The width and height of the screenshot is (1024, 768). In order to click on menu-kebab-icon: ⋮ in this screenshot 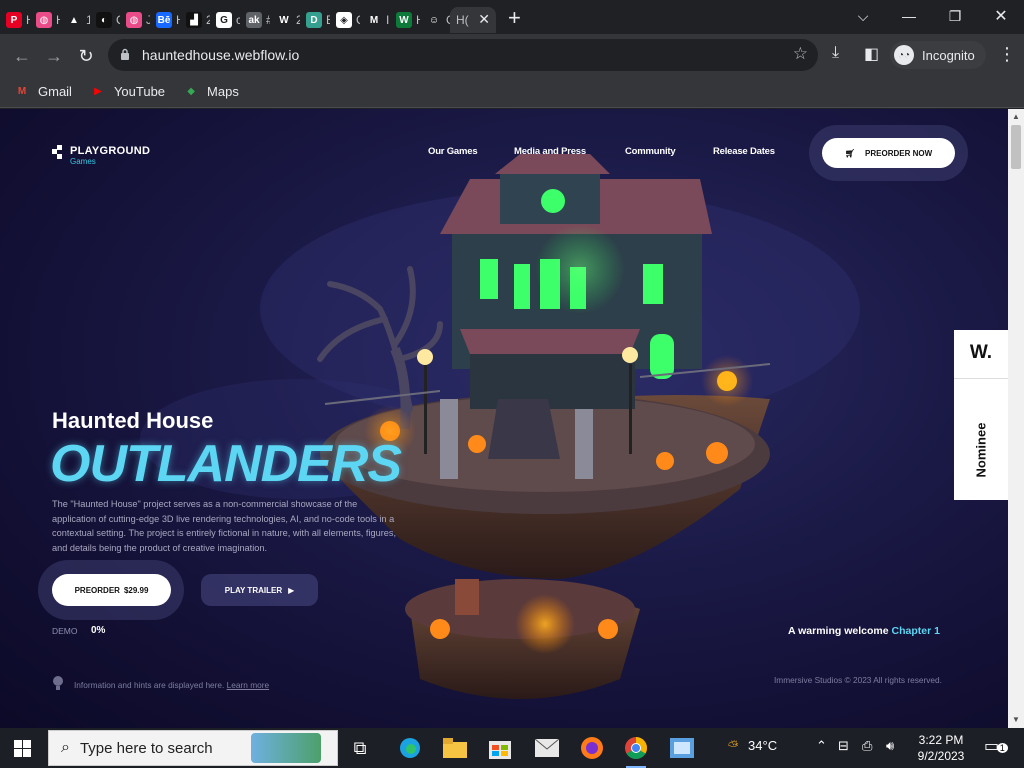, I will do `click(1007, 54)`.